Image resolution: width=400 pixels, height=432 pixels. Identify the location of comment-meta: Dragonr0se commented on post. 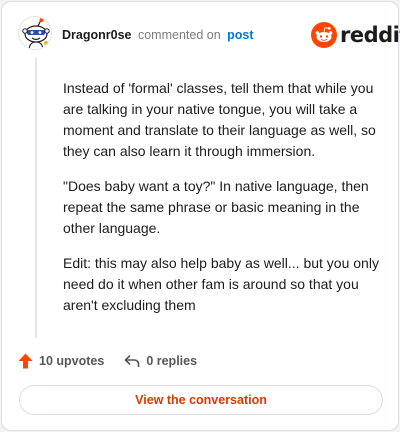
(158, 35).